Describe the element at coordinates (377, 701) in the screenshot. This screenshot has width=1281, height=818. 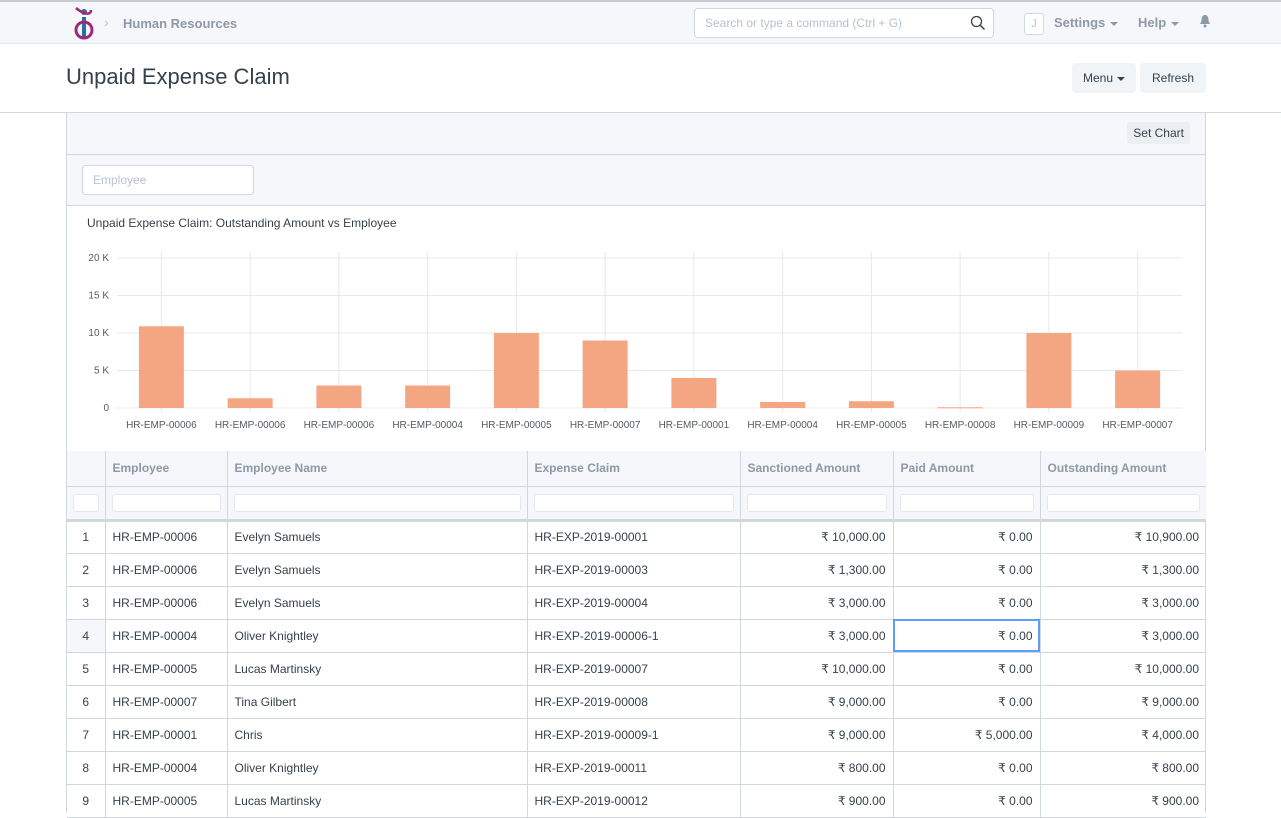
I see `employee-name-cell: Tina Gilbert` at that location.